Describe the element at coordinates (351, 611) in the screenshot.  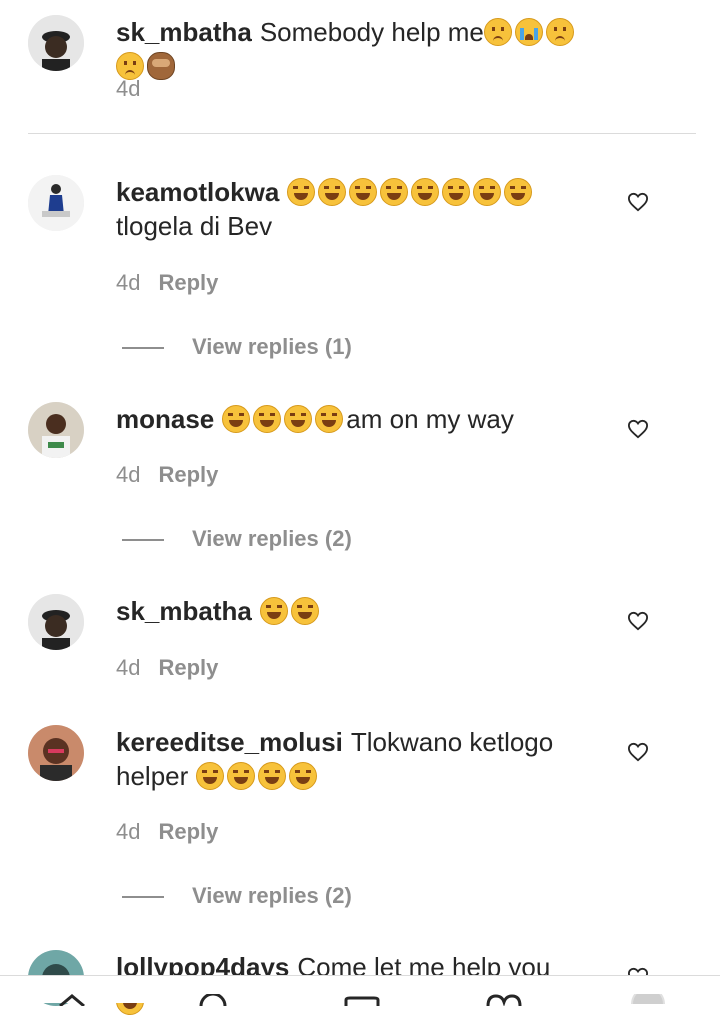
I see `comment-text: sk_mbatha` at that location.